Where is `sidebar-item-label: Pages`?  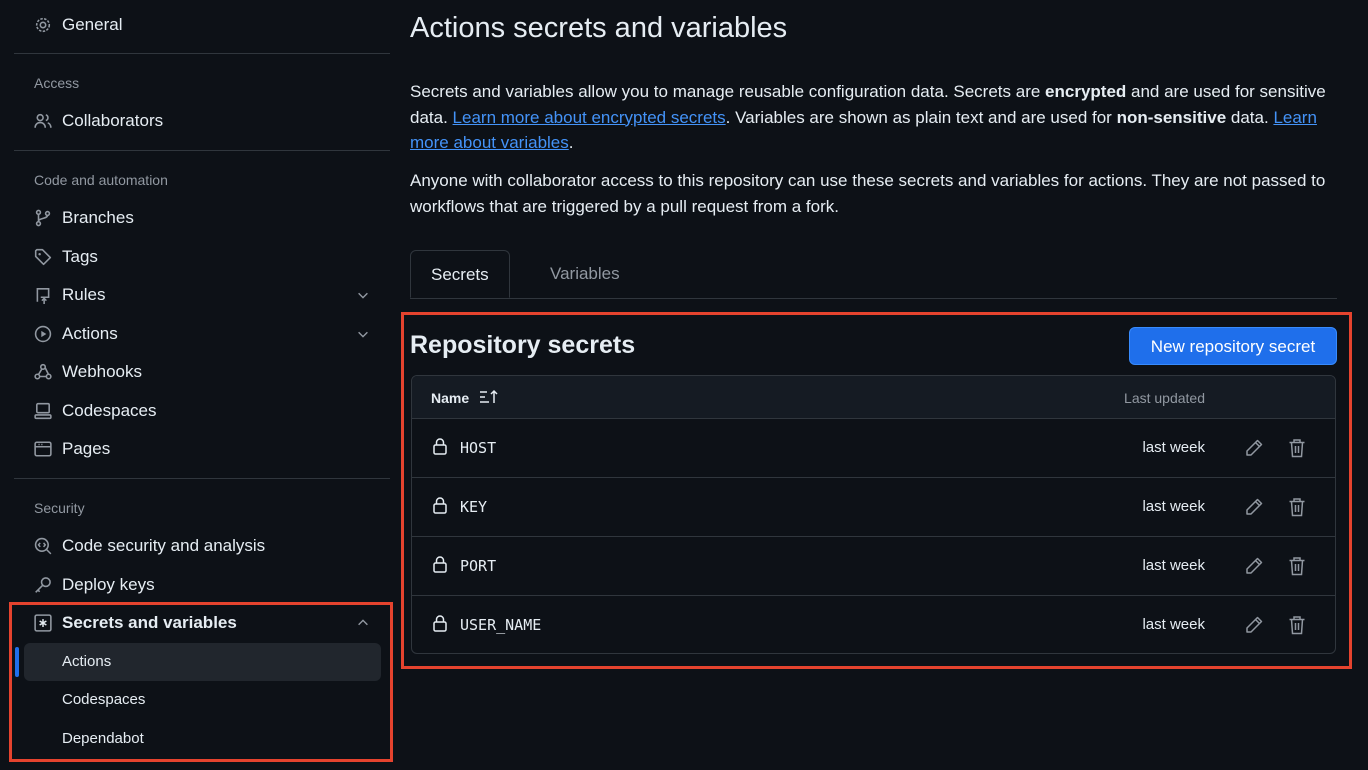
sidebar-item-label: Pages is located at coordinates (86, 448).